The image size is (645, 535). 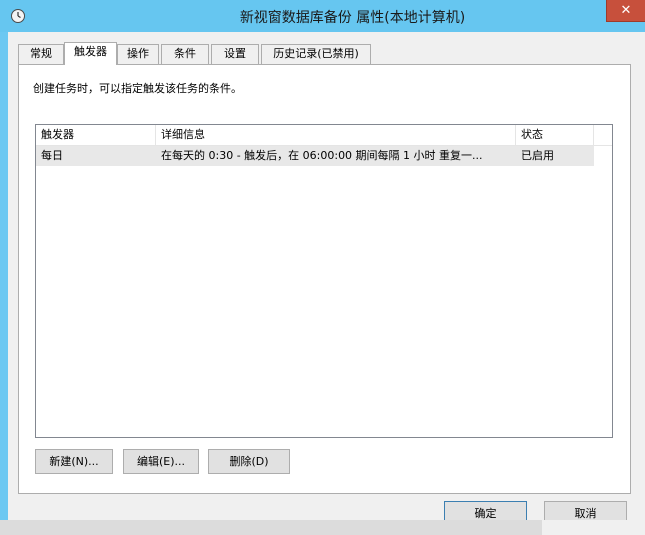 What do you see at coordinates (316, 54) in the screenshot?
I see `tab-history: 历史记录(已禁用)` at bounding box center [316, 54].